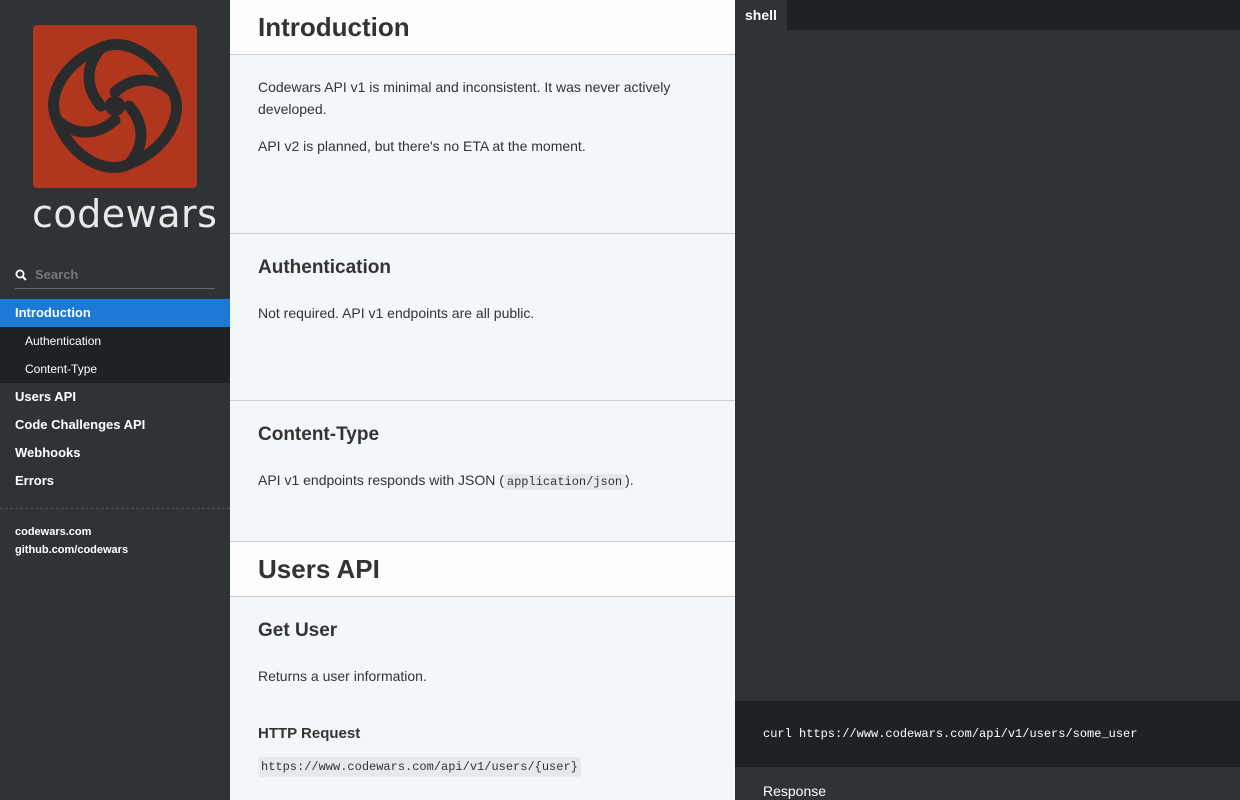  Describe the element at coordinates (21, 275) in the screenshot. I see `search-icon` at that location.